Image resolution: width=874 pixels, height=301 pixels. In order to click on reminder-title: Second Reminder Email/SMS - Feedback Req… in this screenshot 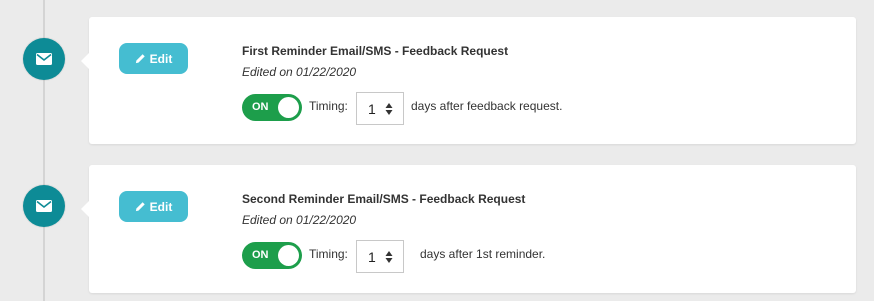, I will do `click(384, 199)`.